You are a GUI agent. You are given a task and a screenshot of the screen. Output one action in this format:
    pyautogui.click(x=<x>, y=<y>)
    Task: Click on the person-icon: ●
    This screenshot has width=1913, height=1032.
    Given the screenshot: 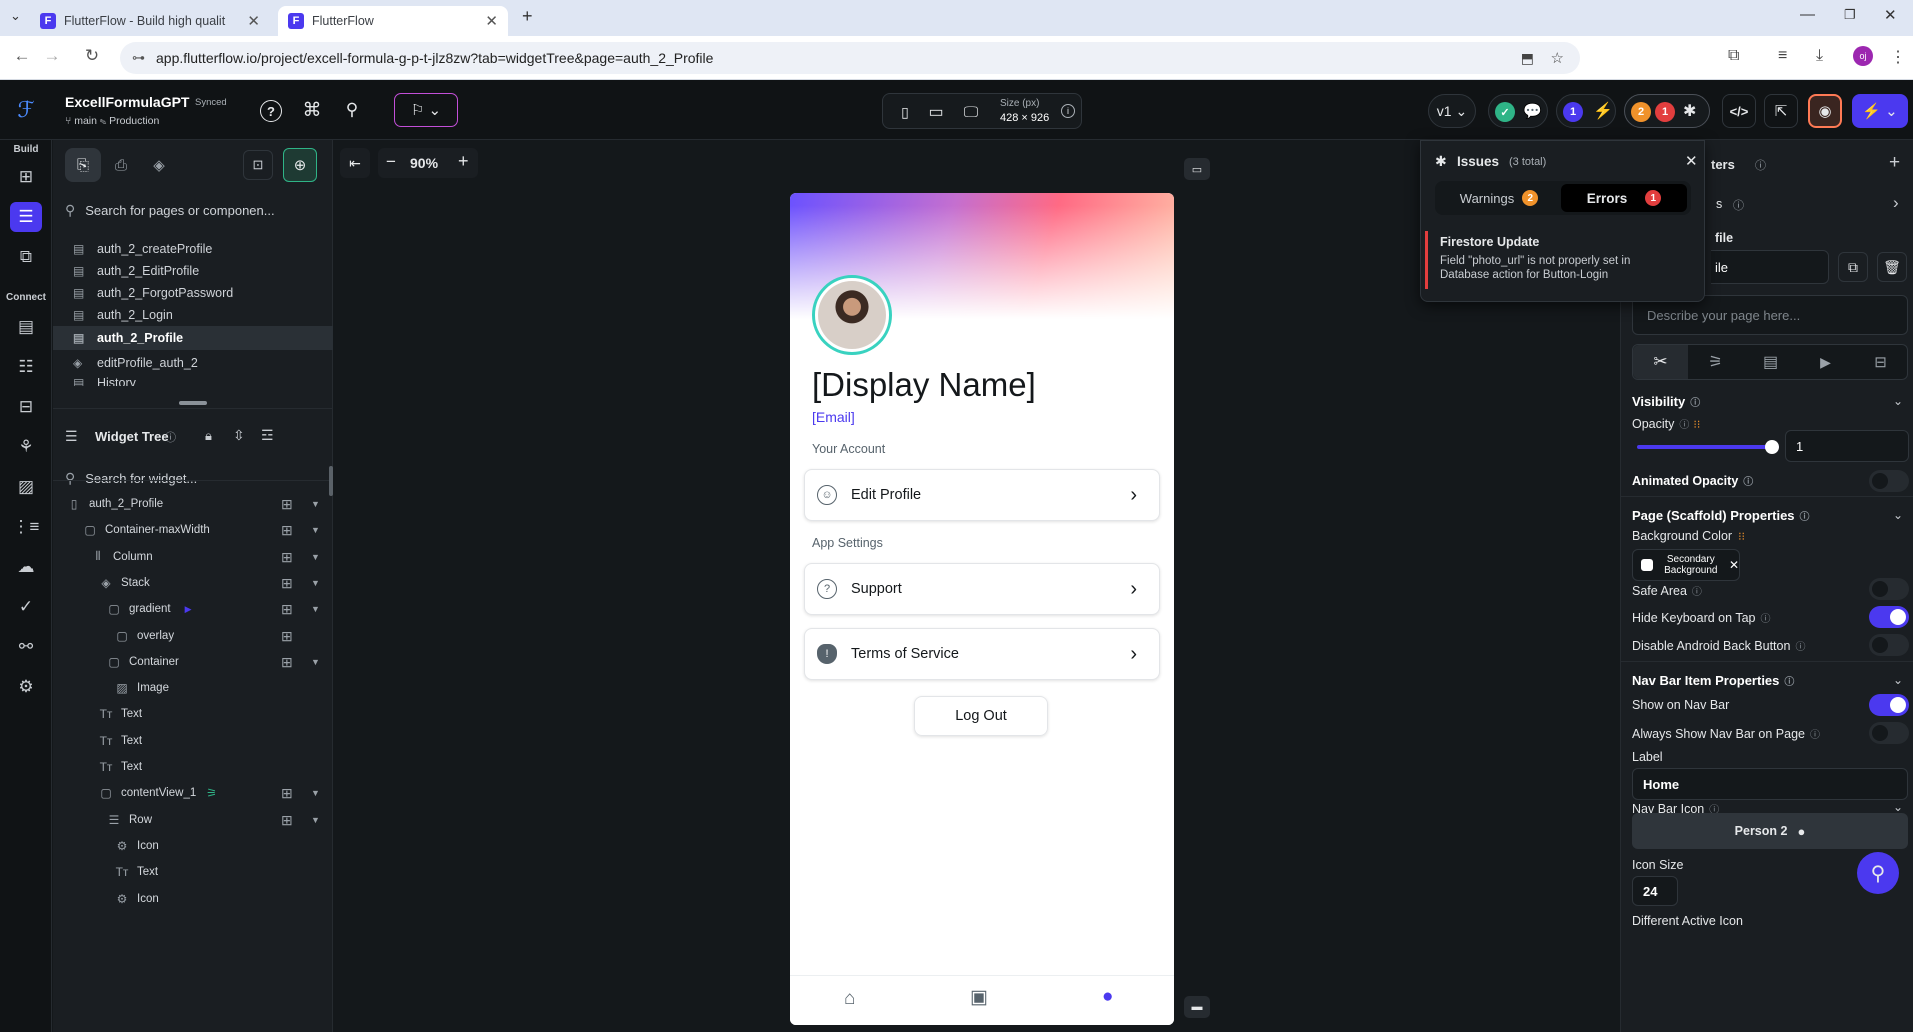 What is the action you would take?
    pyautogui.click(x=1107, y=997)
    